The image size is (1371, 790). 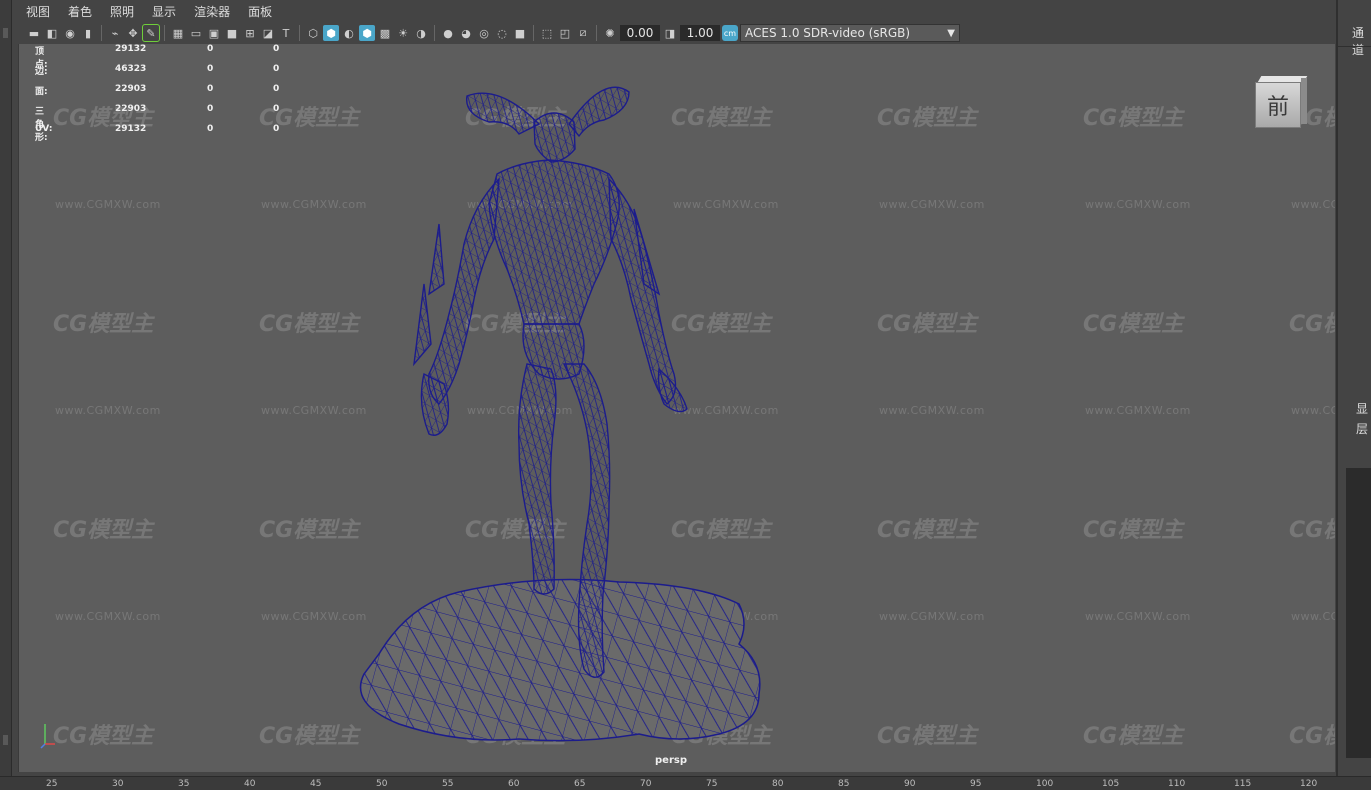 I want to click on color-management-icon: cm, so click(x=730, y=33).